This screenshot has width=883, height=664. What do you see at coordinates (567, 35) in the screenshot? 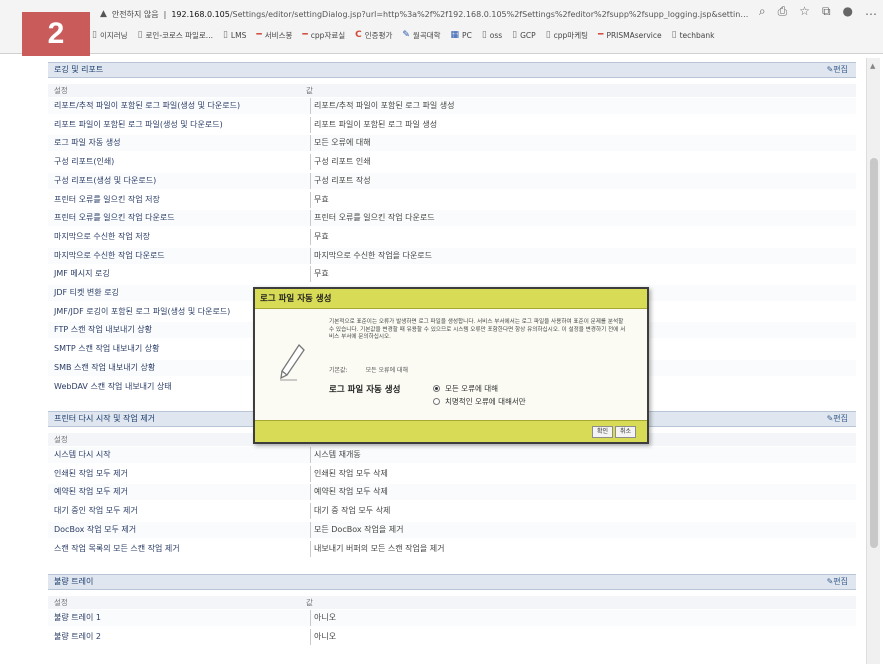
I see `bookmark-item: ▯ cpp마케팅` at bounding box center [567, 35].